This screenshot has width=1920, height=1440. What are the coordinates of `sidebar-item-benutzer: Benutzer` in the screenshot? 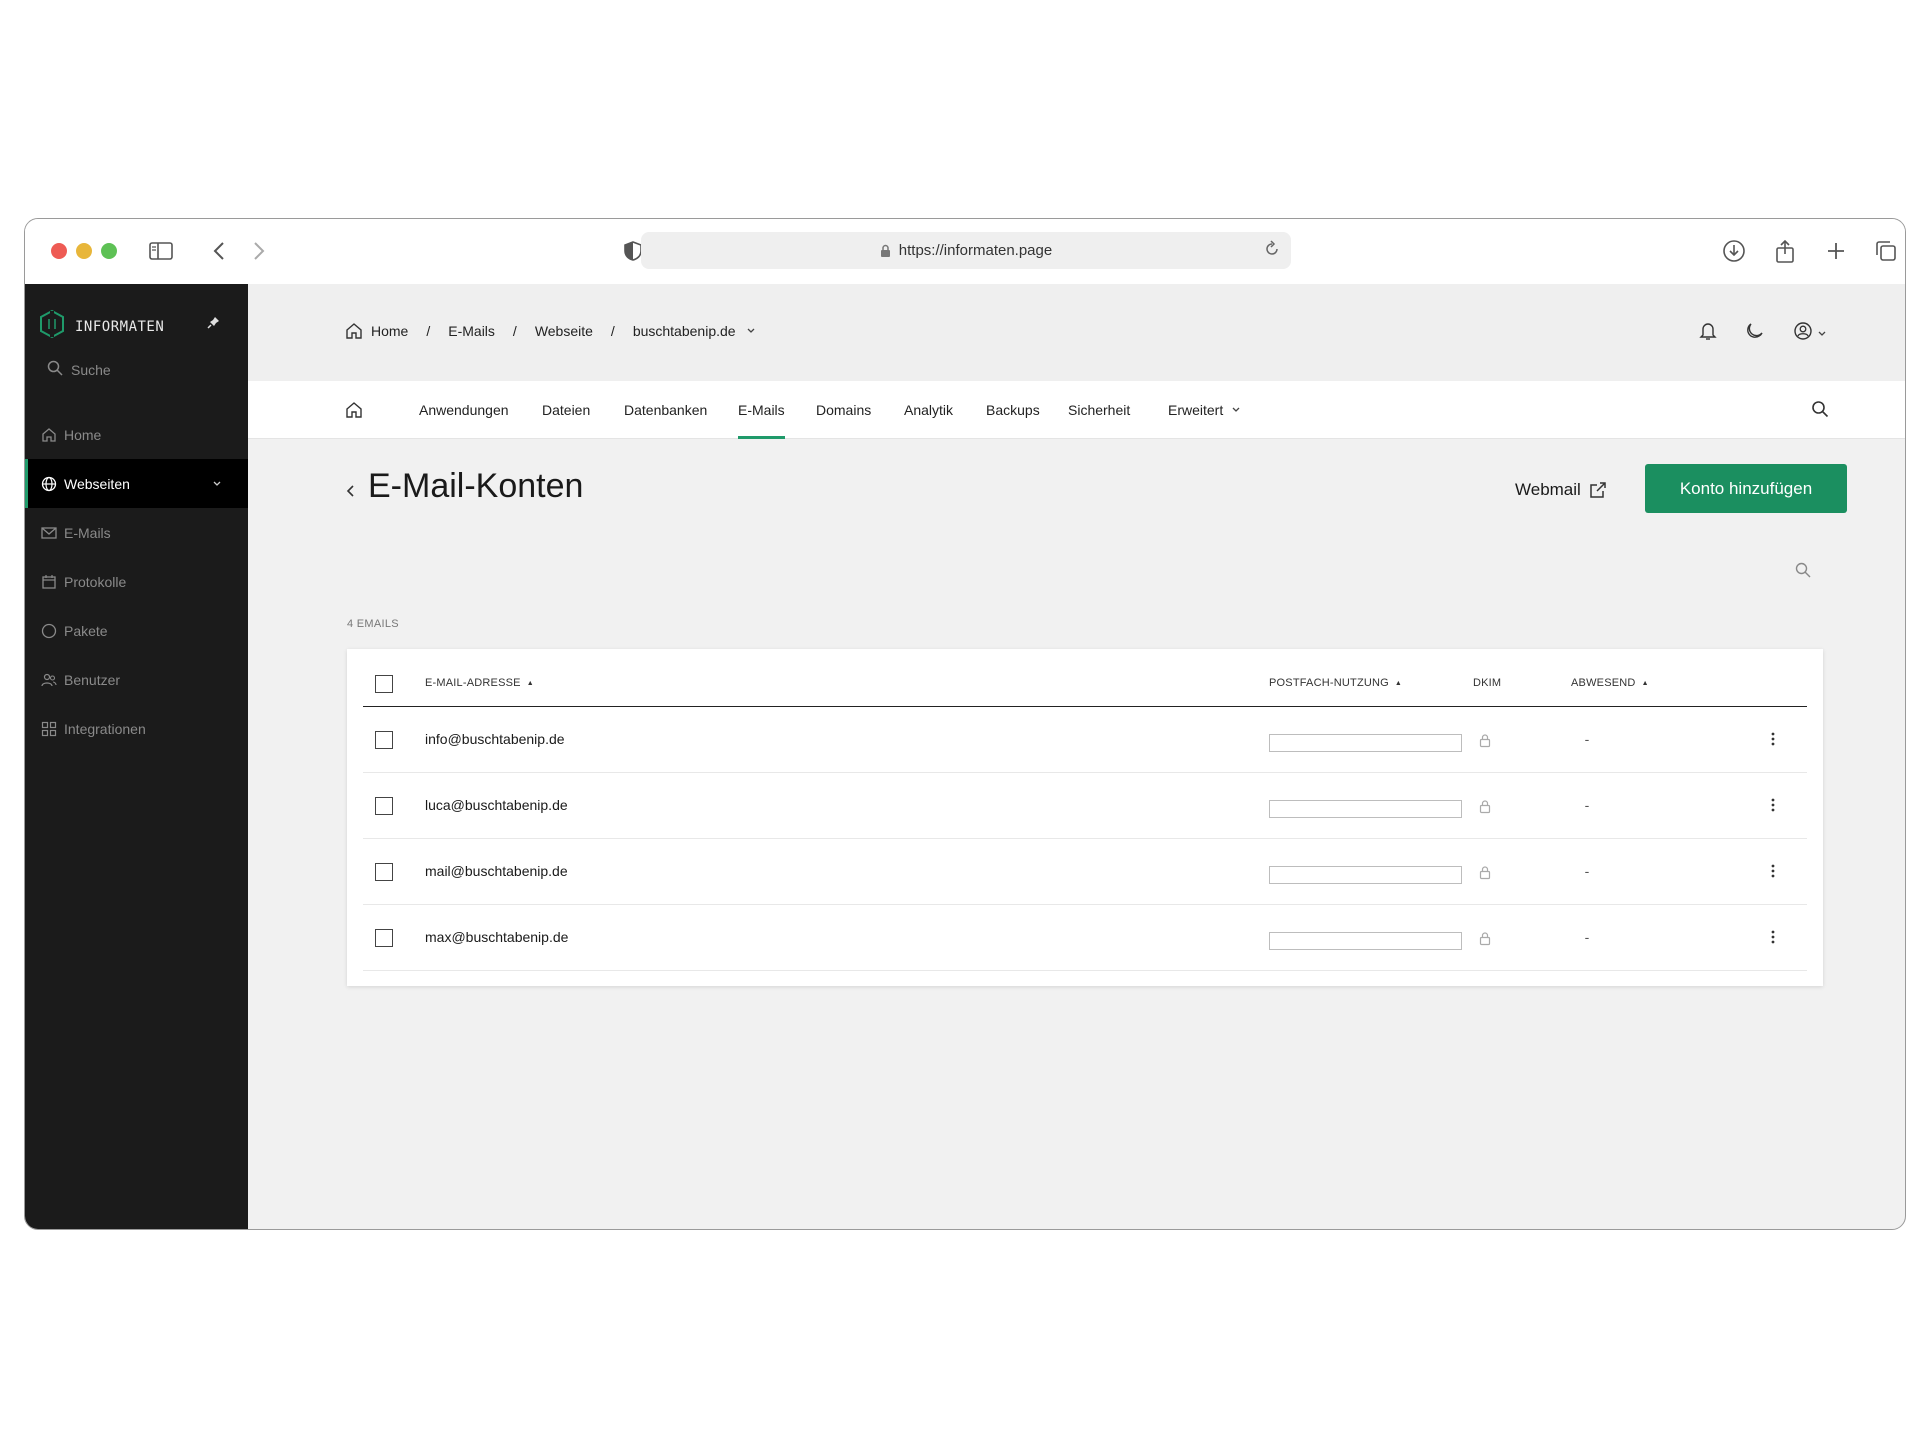 It's located at (136, 679).